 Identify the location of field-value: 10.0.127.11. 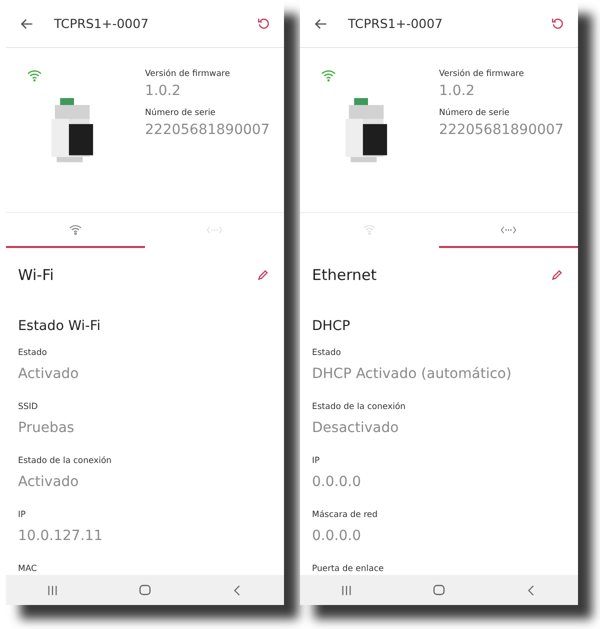
(61, 536).